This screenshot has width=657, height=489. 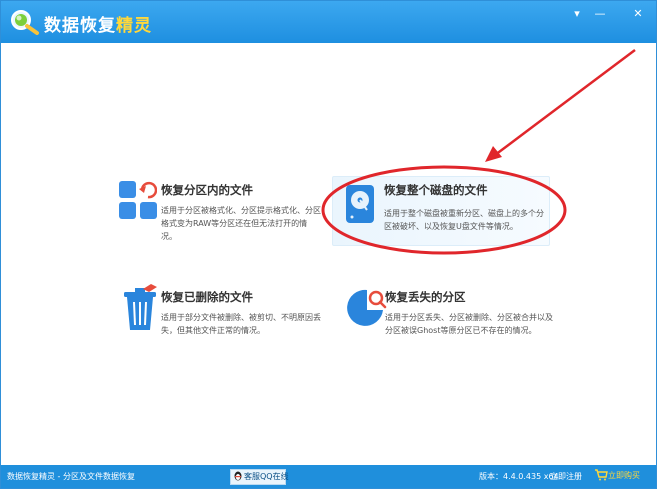 What do you see at coordinates (360, 204) in the screenshot?
I see `disk-icon` at bounding box center [360, 204].